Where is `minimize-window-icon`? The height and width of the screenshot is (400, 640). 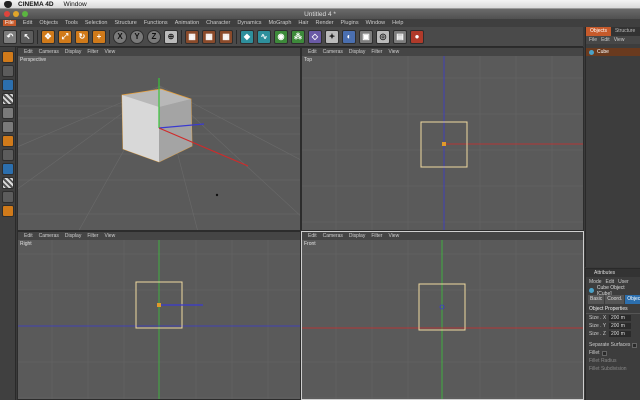
minimize-window-icon is located at coordinates (16, 14).